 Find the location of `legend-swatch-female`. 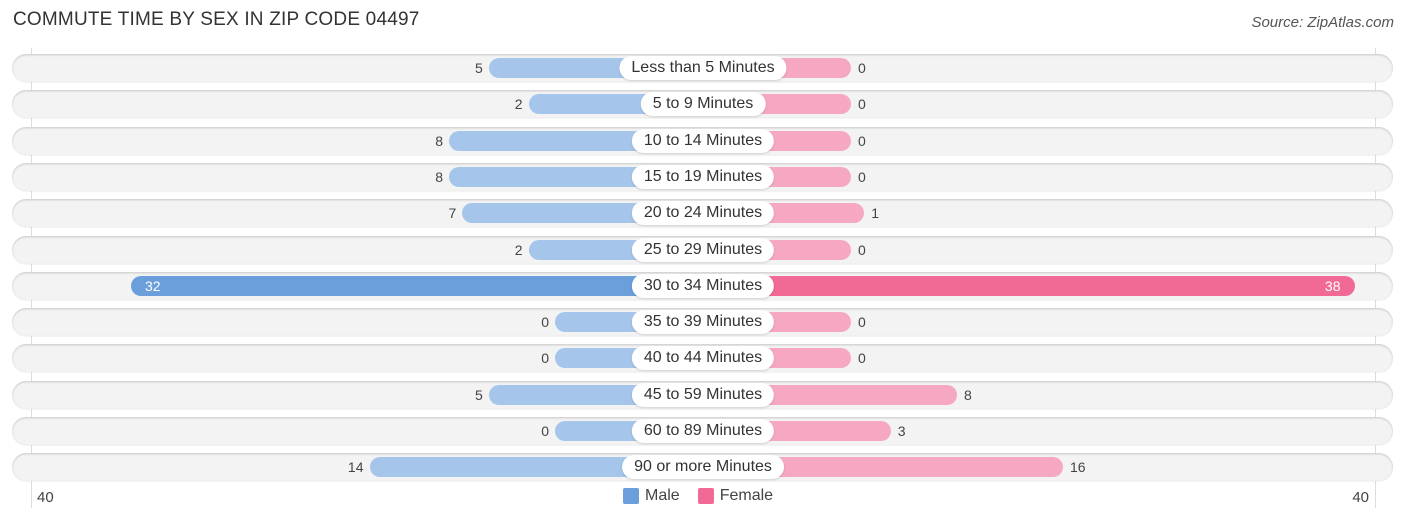

legend-swatch-female is located at coordinates (705, 496).